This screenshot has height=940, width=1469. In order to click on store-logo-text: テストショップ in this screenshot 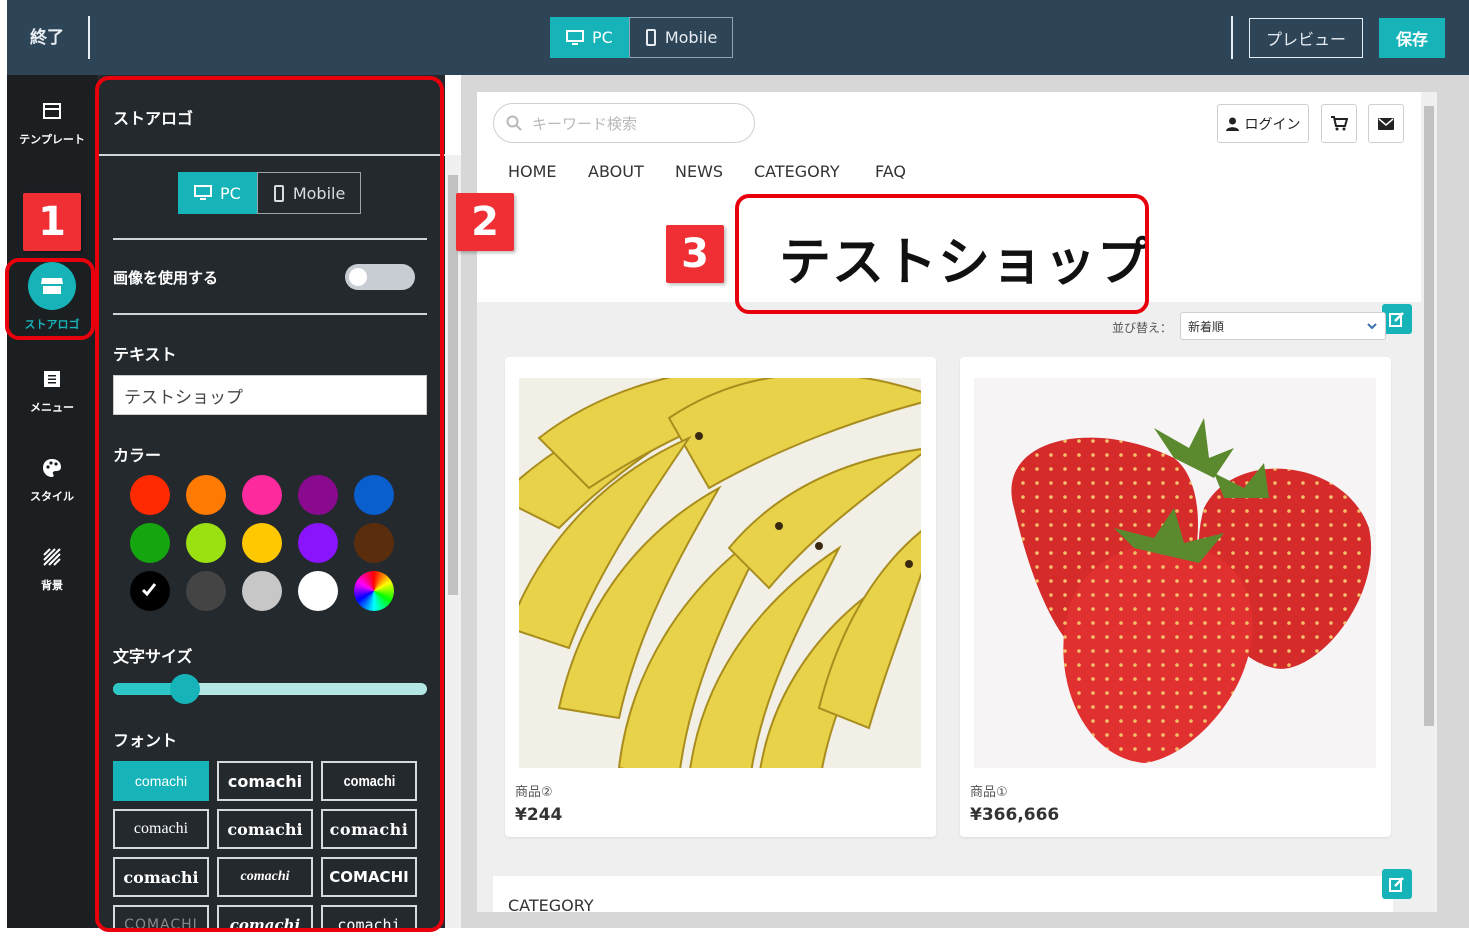, I will do `click(964, 257)`.